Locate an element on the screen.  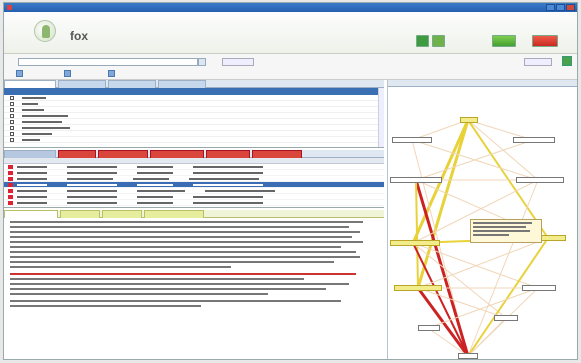
go-green-icon is located at coordinates (567, 61).